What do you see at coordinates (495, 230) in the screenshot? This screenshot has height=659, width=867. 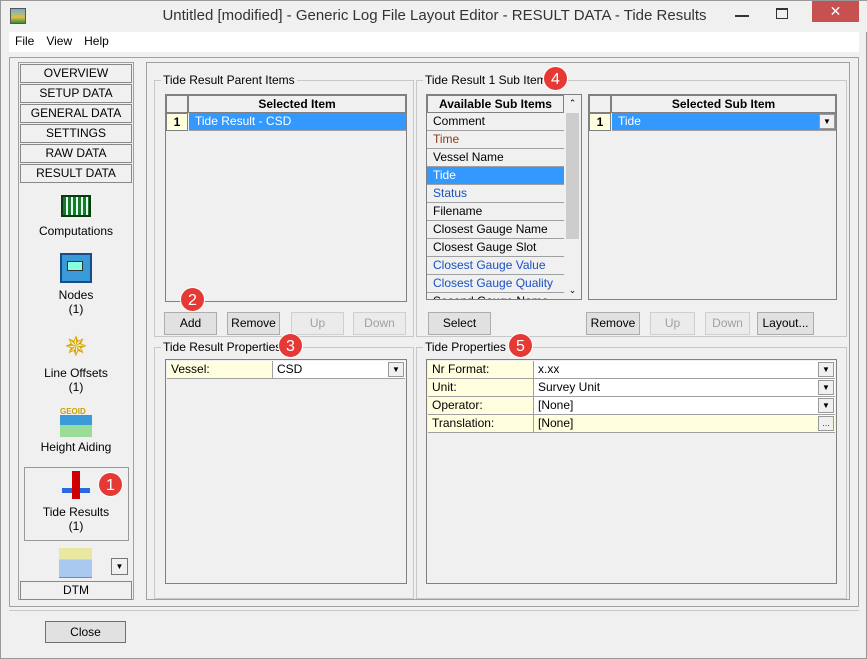 I see `available-sub-item: Closest Gauge Name` at bounding box center [495, 230].